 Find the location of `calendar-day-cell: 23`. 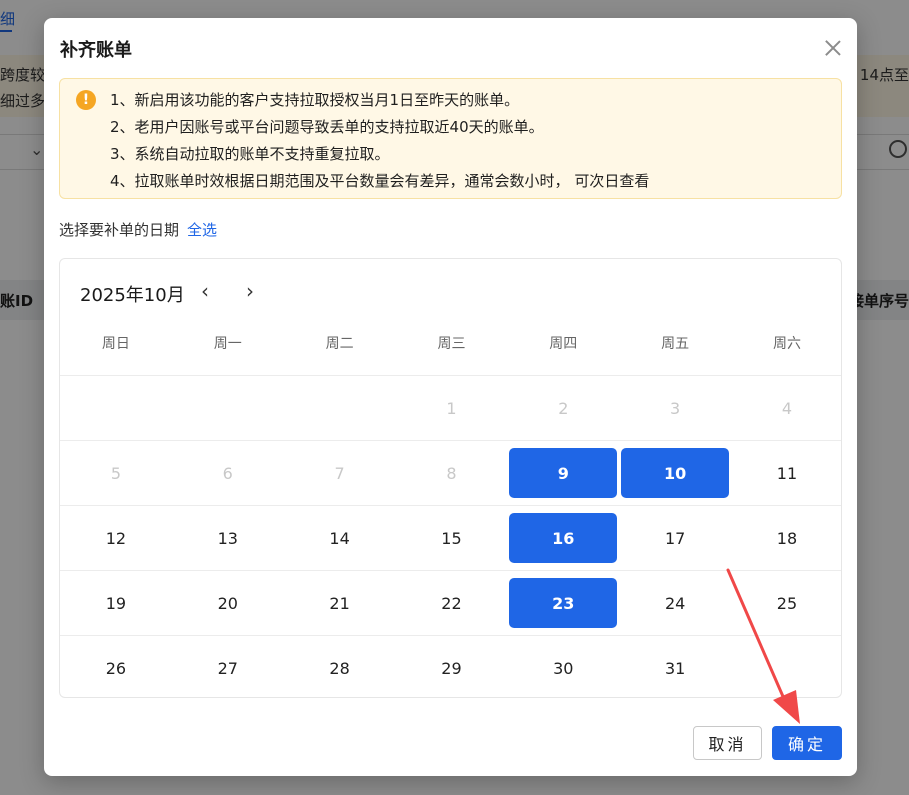

calendar-day-cell: 23 is located at coordinates (563, 603).